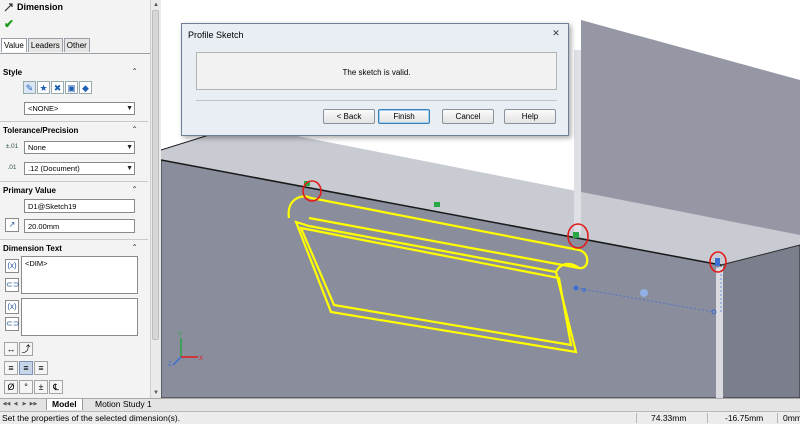  Describe the element at coordinates (376, 100) in the screenshot. I see `dialog-separator` at that location.